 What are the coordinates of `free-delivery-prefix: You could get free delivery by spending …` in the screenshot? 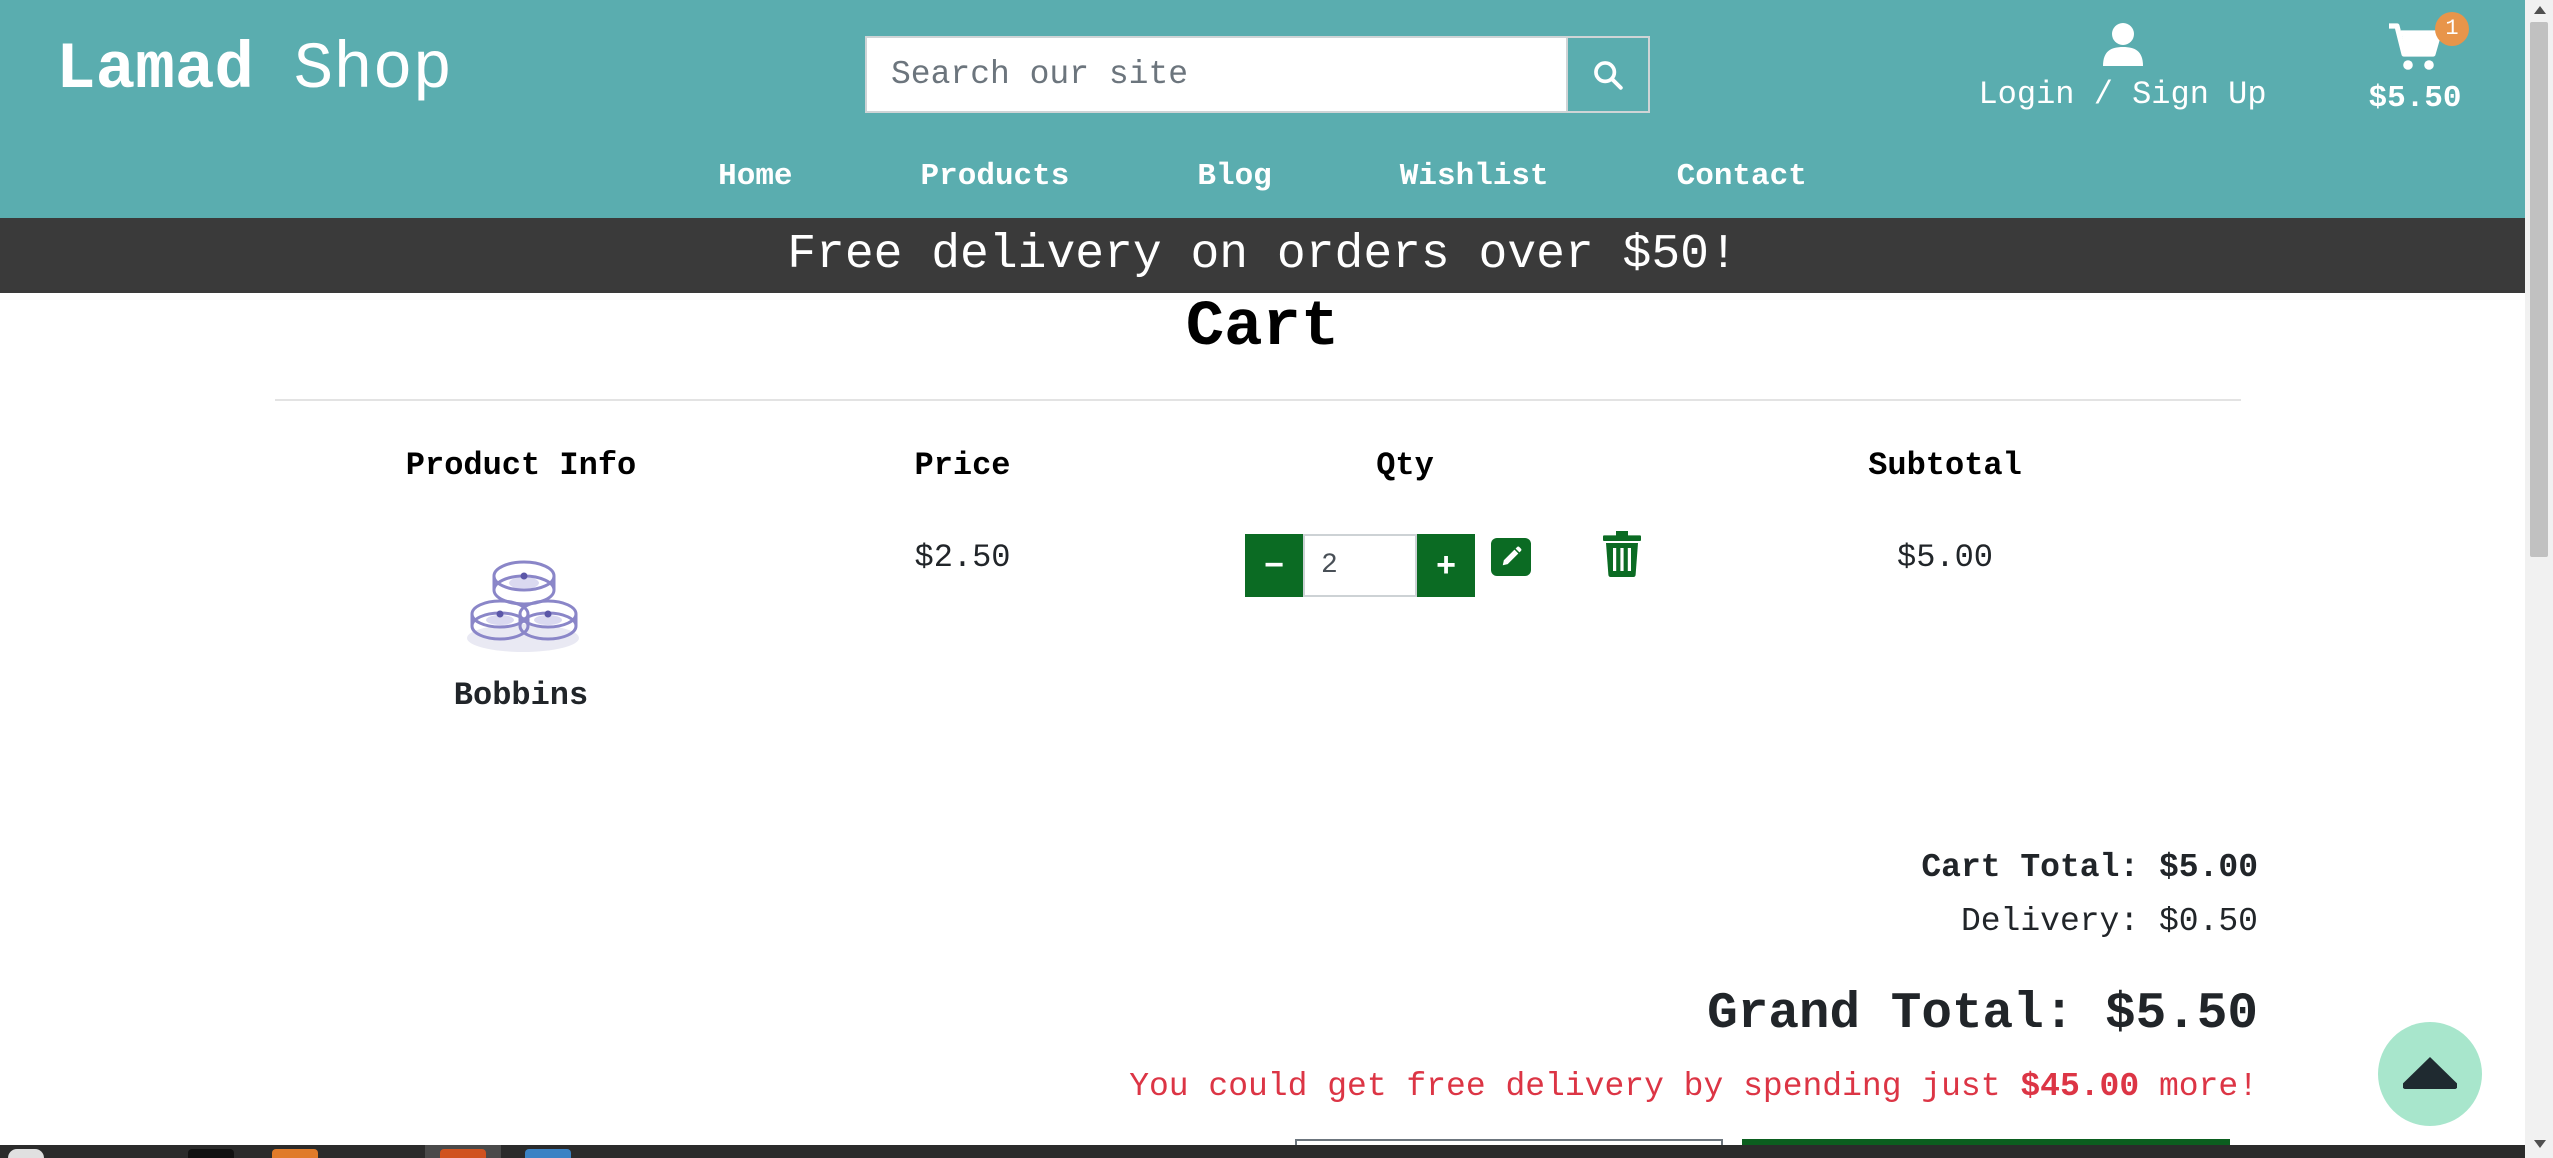 It's located at (1575, 1086).